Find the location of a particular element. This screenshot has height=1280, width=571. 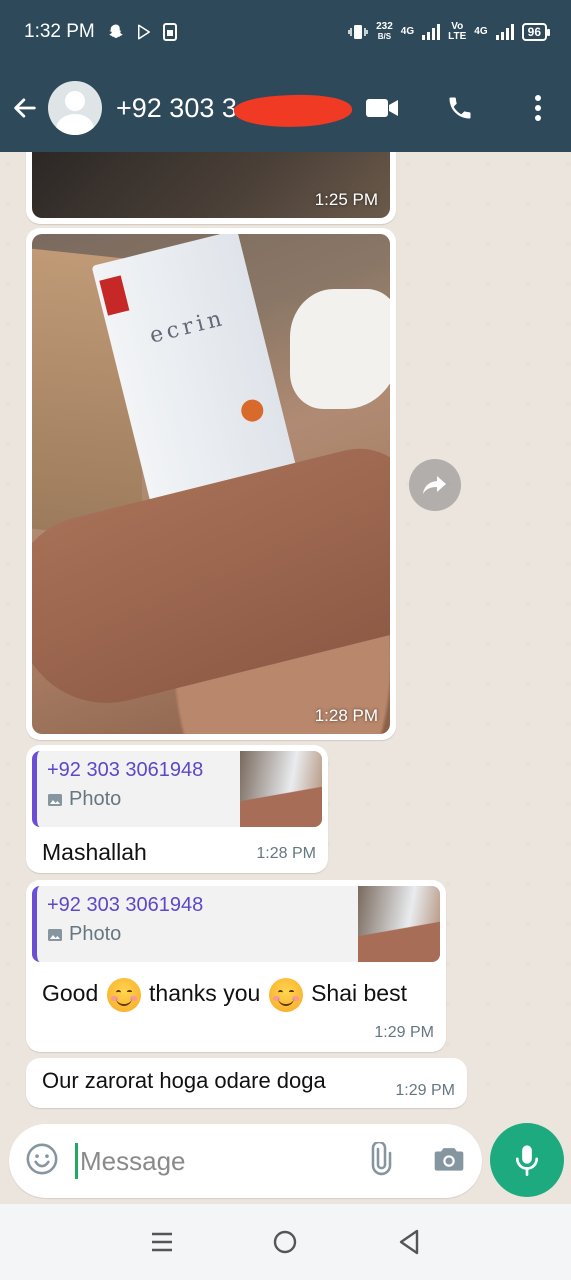

text-message: Our zarorat hoga odare doga 1:29 PM is located at coordinates (246, 1083).